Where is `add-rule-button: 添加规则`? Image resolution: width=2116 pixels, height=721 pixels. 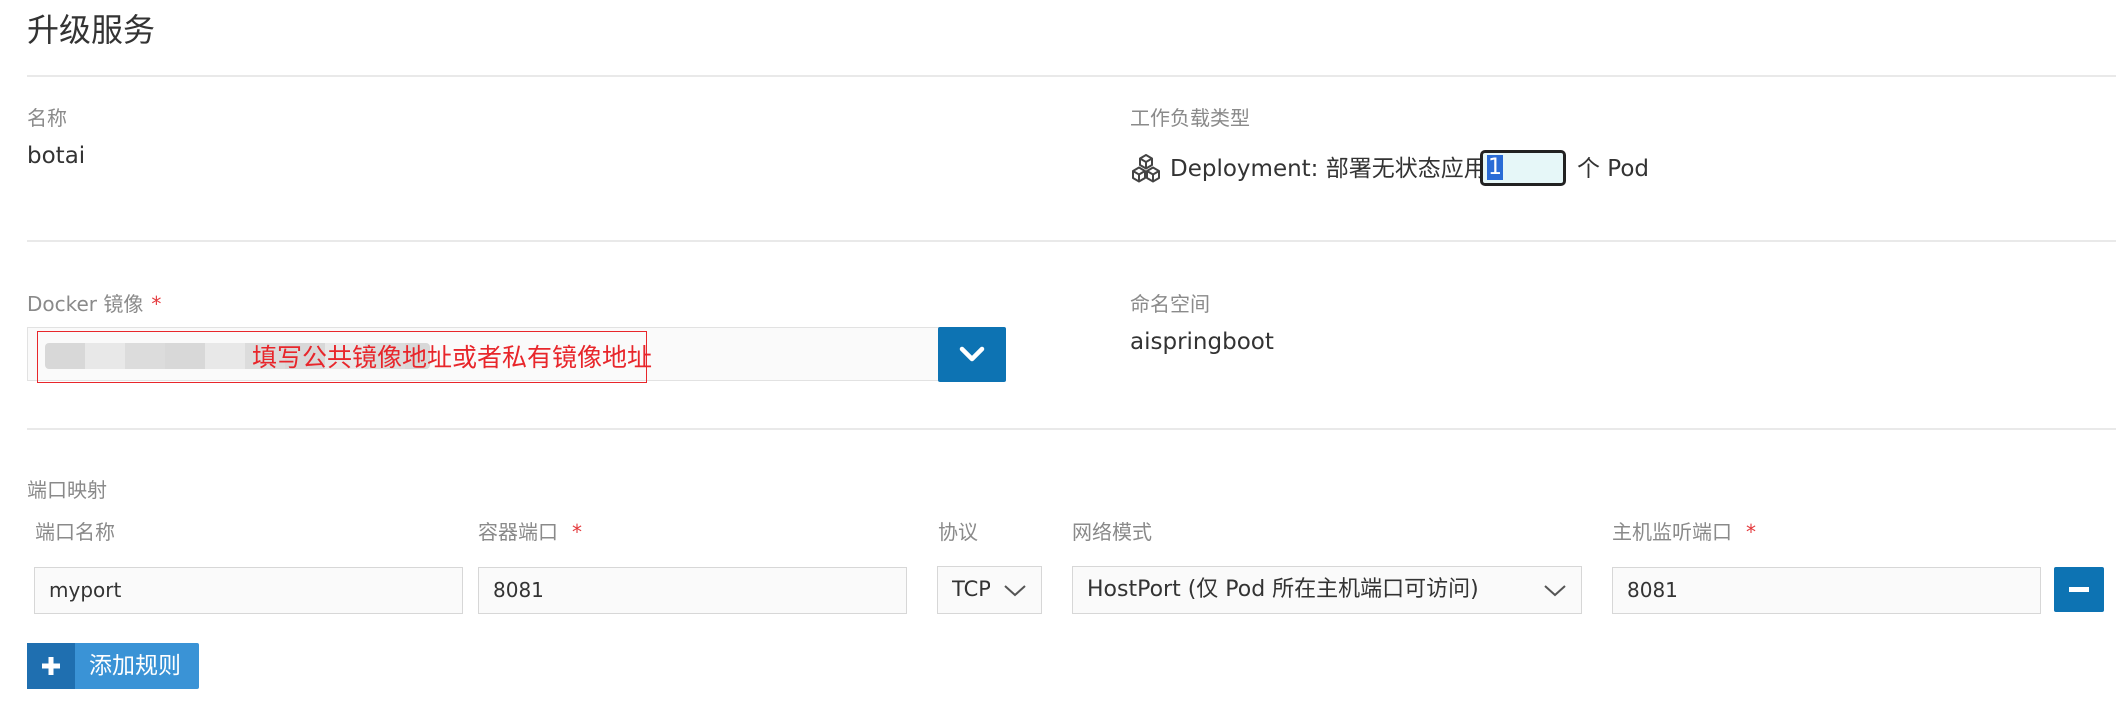
add-rule-button: 添加规则 is located at coordinates (113, 666).